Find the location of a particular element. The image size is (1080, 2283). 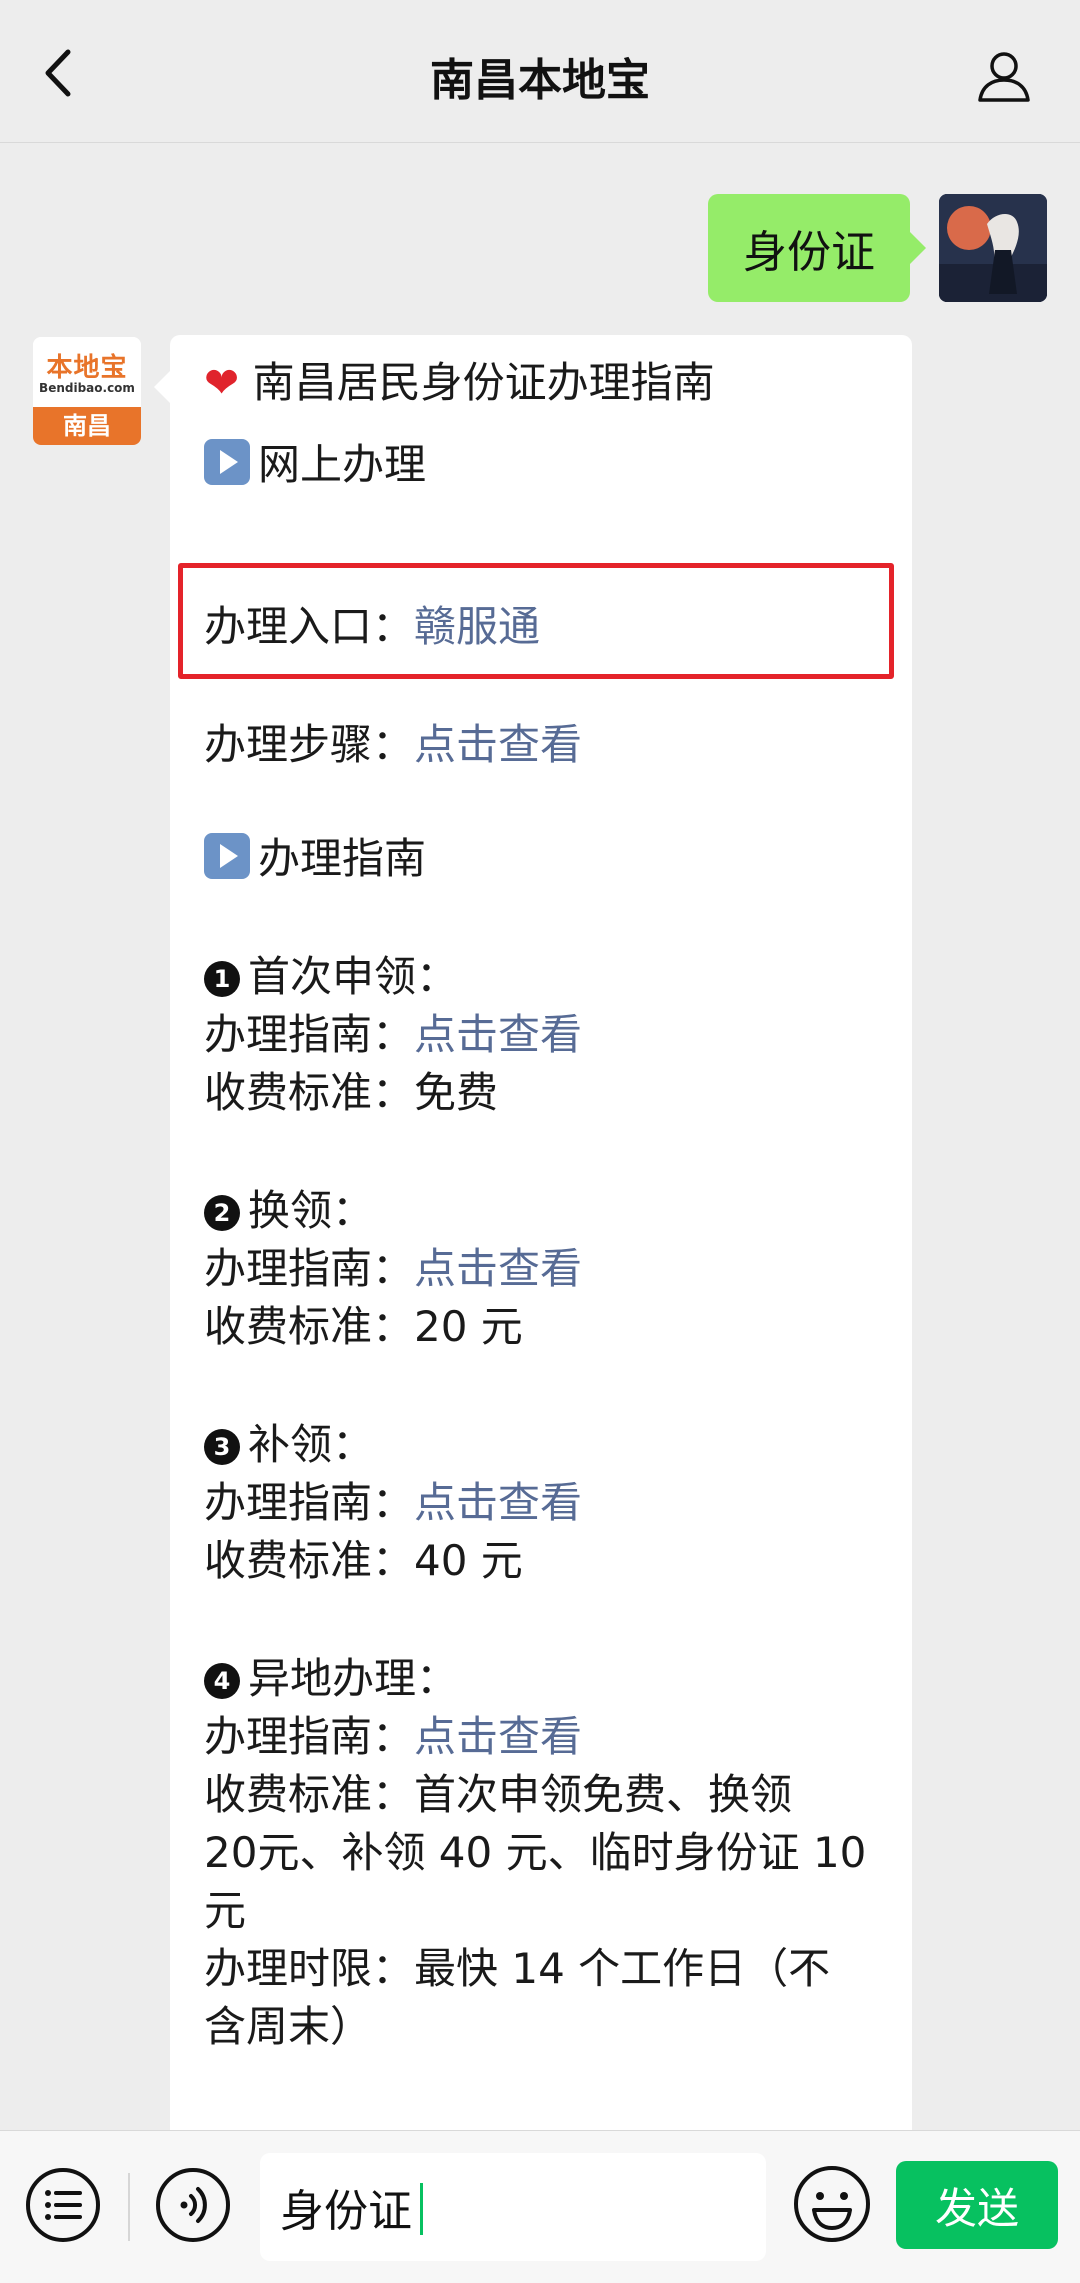

guide-section-heading: 办理指南 is located at coordinates (315, 855).